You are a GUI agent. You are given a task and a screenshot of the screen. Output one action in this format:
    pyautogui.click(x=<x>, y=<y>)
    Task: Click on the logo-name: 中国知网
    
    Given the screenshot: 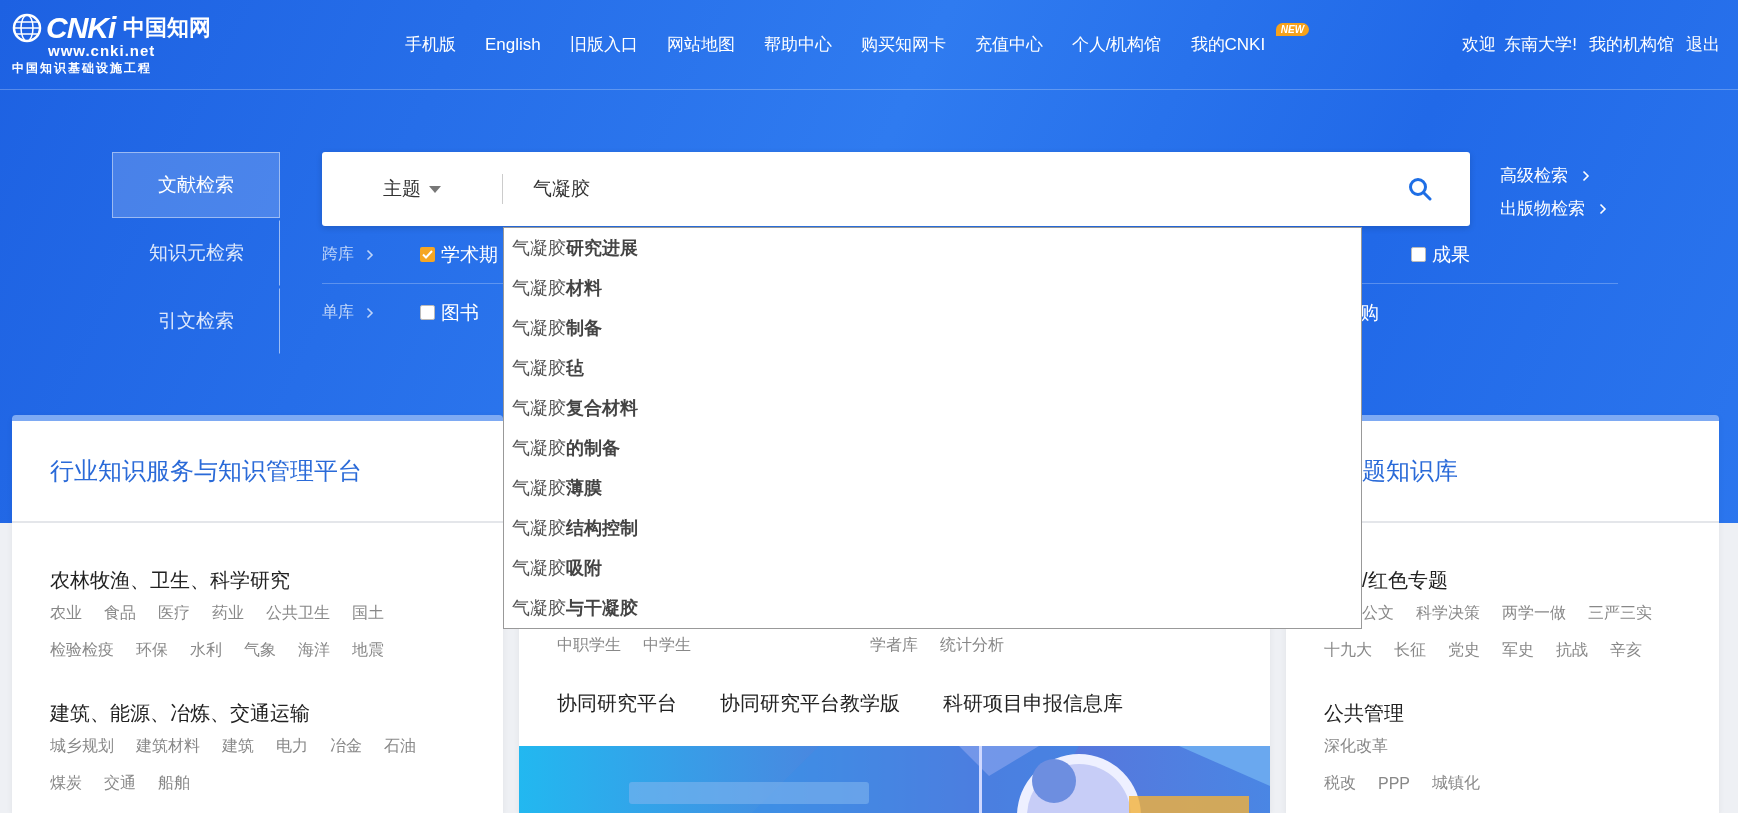 What is the action you would take?
    pyautogui.click(x=167, y=27)
    